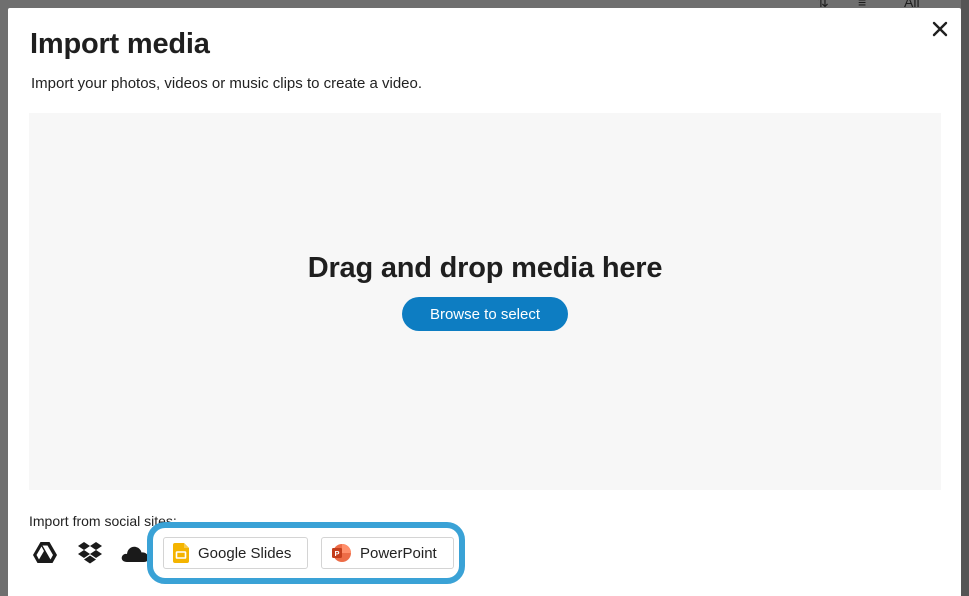 The image size is (969, 596). I want to click on dropzone-heading: Drag and drop media here, so click(485, 268).